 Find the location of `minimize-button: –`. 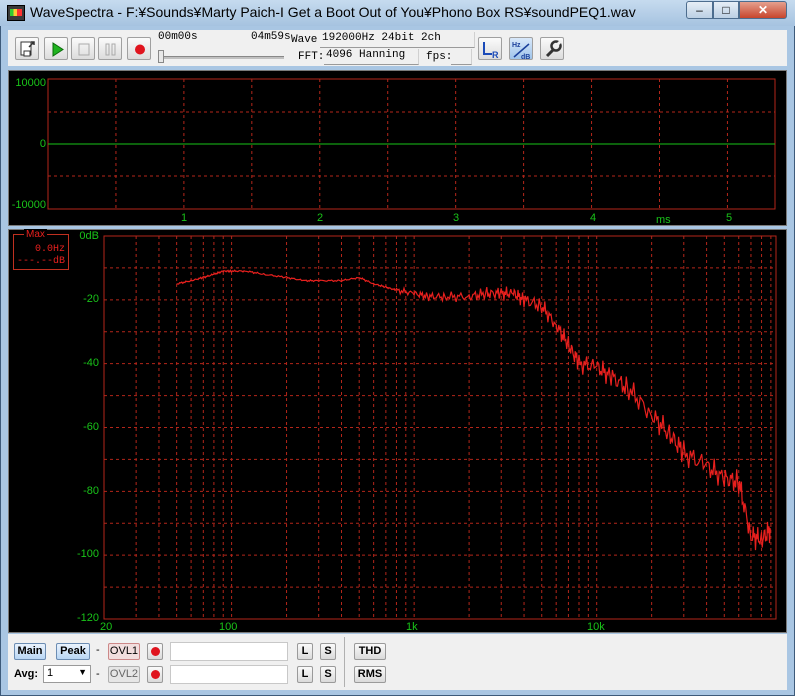

minimize-button: – is located at coordinates (699, 10).